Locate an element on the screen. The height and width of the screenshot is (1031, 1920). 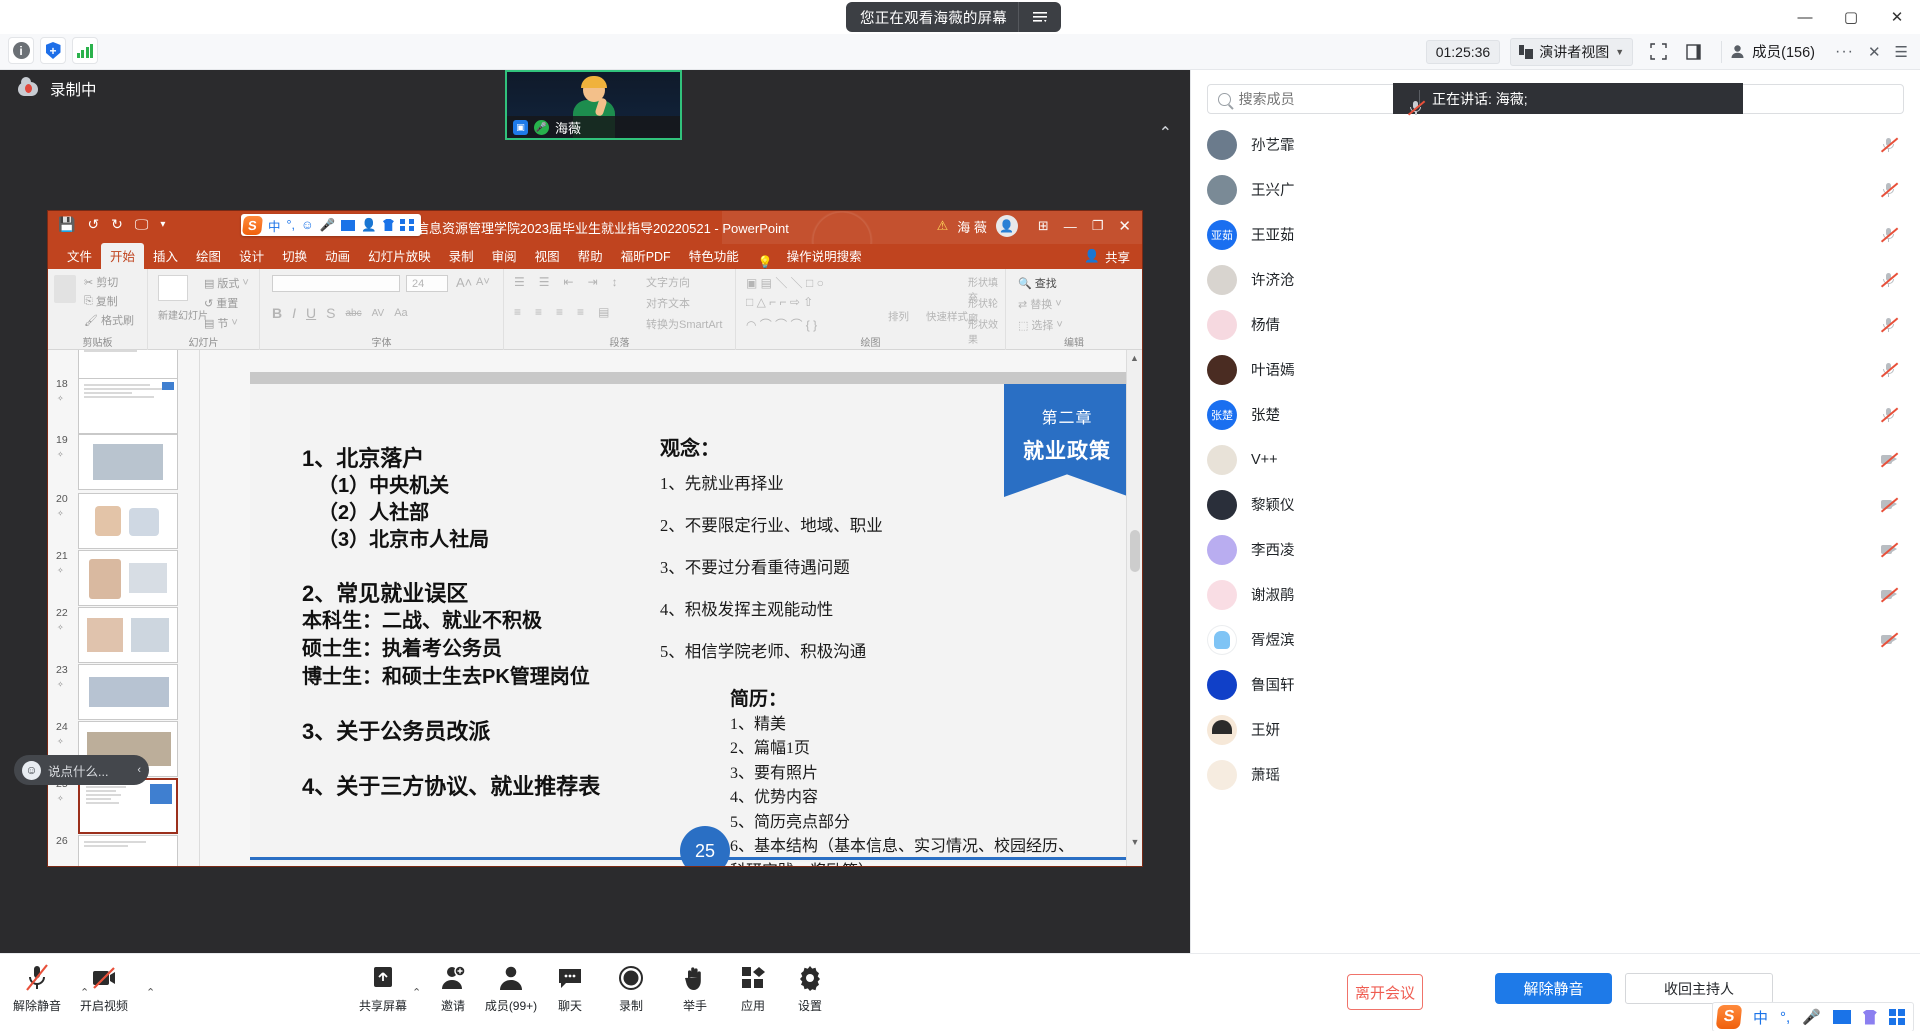
quick-styles-button: 快速样式 is located at coordinates (947, 316).